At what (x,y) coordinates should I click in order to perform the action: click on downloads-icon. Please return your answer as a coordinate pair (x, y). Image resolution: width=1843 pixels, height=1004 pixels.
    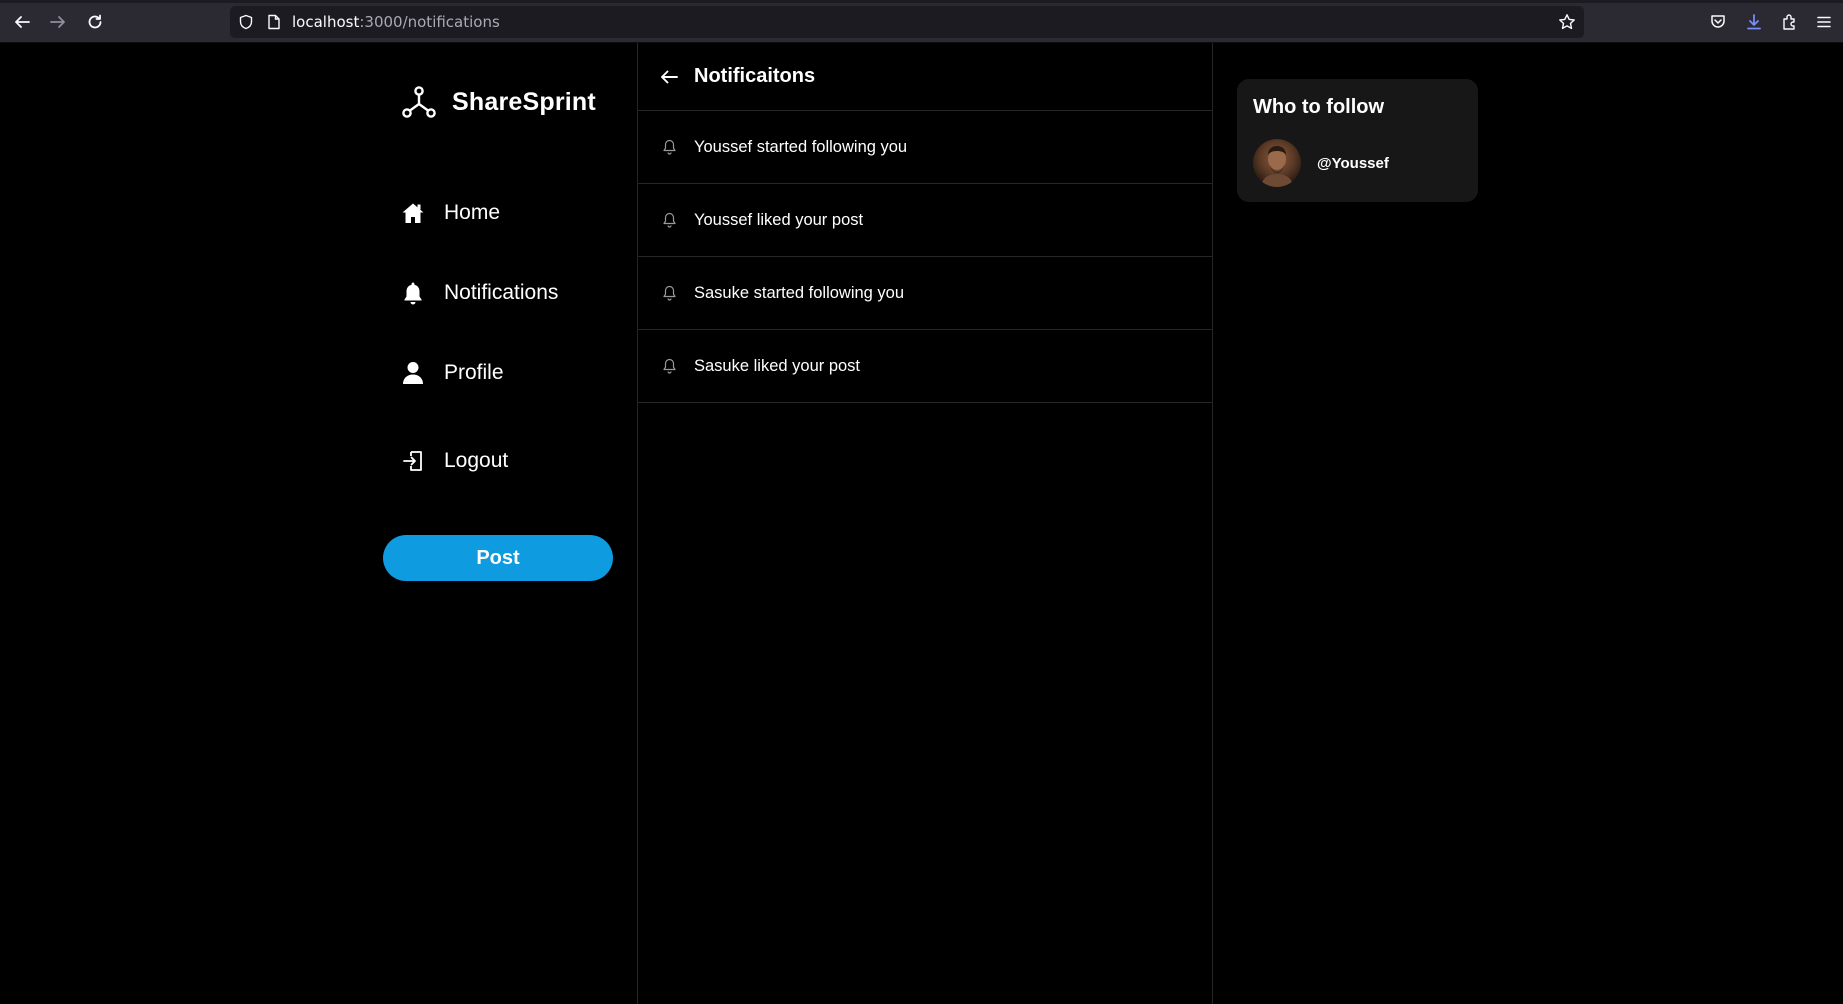
    Looking at the image, I should click on (1754, 22).